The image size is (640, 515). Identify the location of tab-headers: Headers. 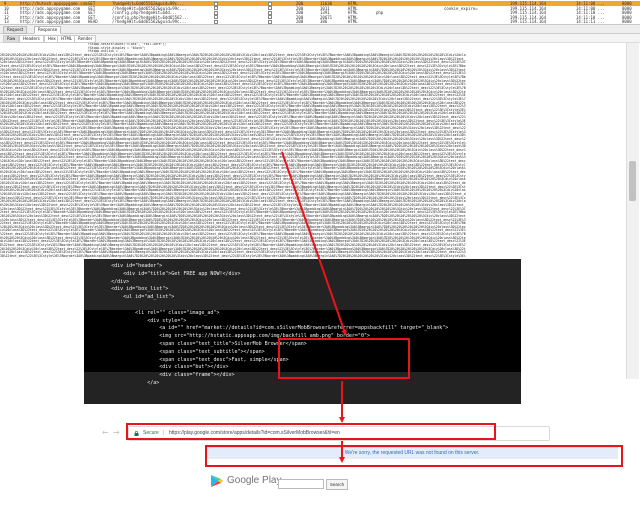
(31, 39).